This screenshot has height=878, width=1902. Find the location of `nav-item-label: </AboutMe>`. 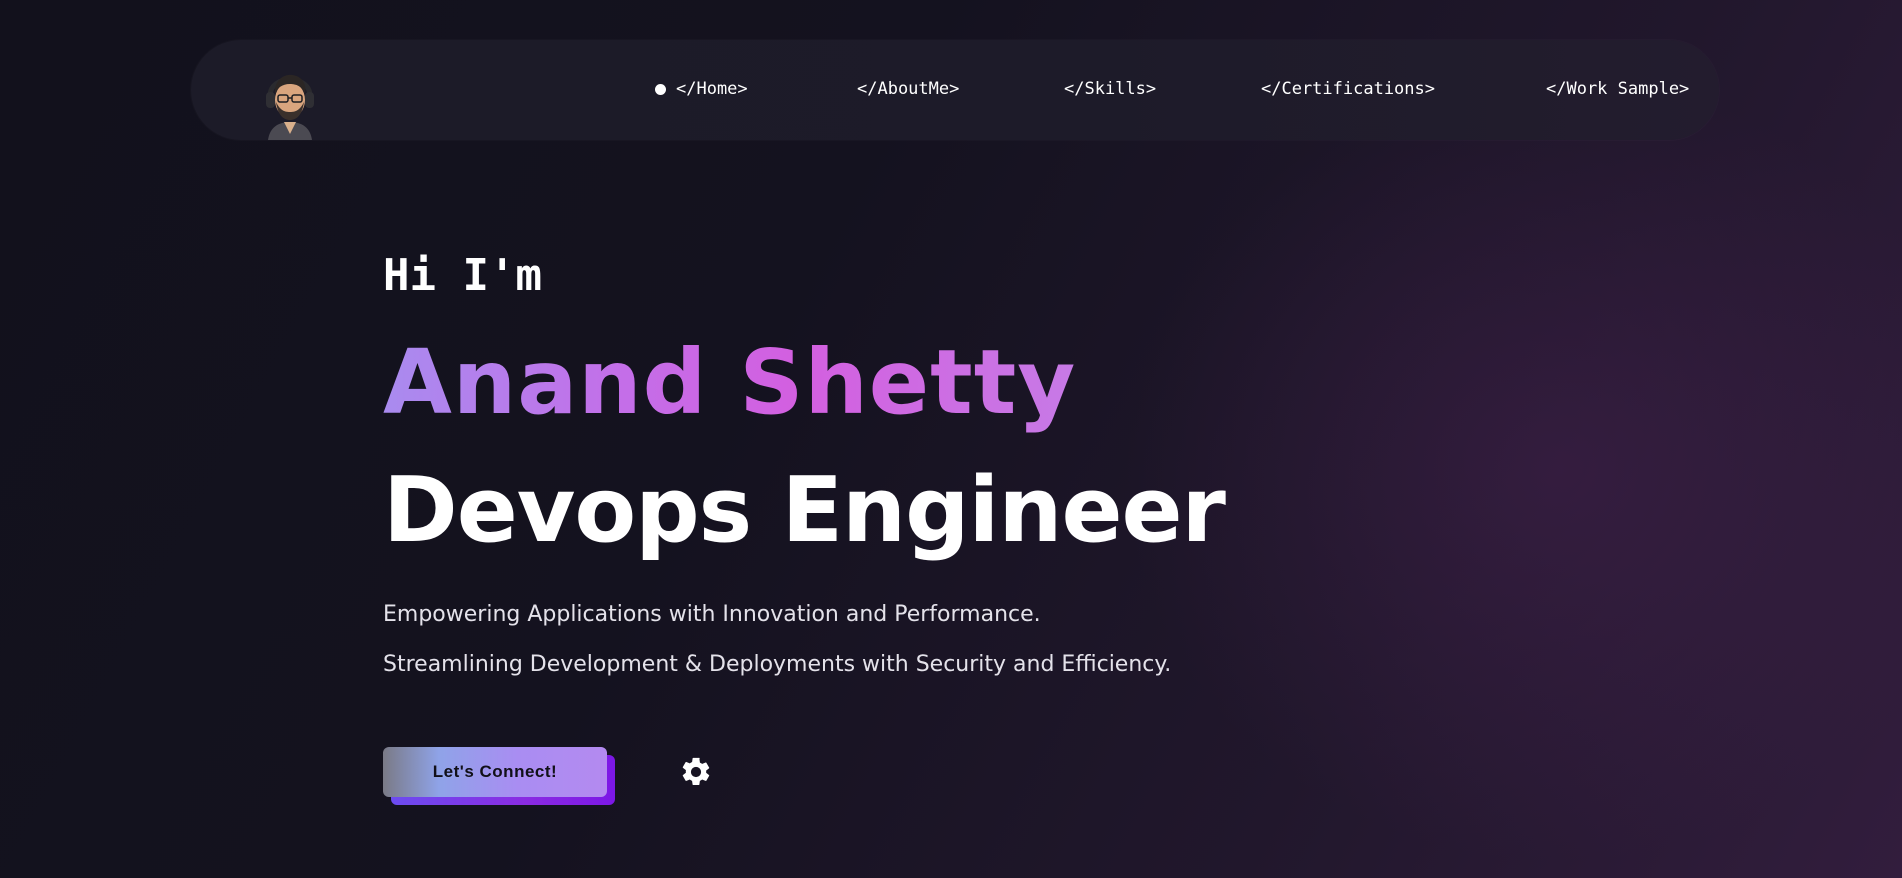

nav-item-label: </AboutMe> is located at coordinates (908, 89).